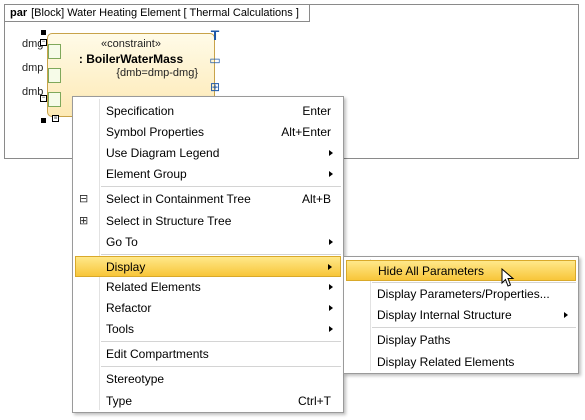 The width and height of the screenshot is (585, 420). I want to click on menu-item-display-internal-structure: Display Internal Structure, so click(461, 315).